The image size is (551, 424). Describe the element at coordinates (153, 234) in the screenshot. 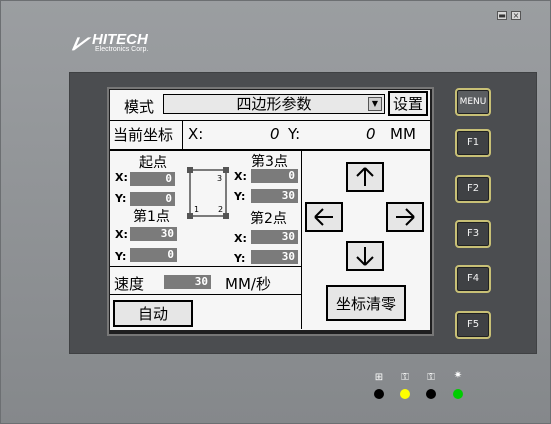

I see `point1-x-field: 30` at that location.